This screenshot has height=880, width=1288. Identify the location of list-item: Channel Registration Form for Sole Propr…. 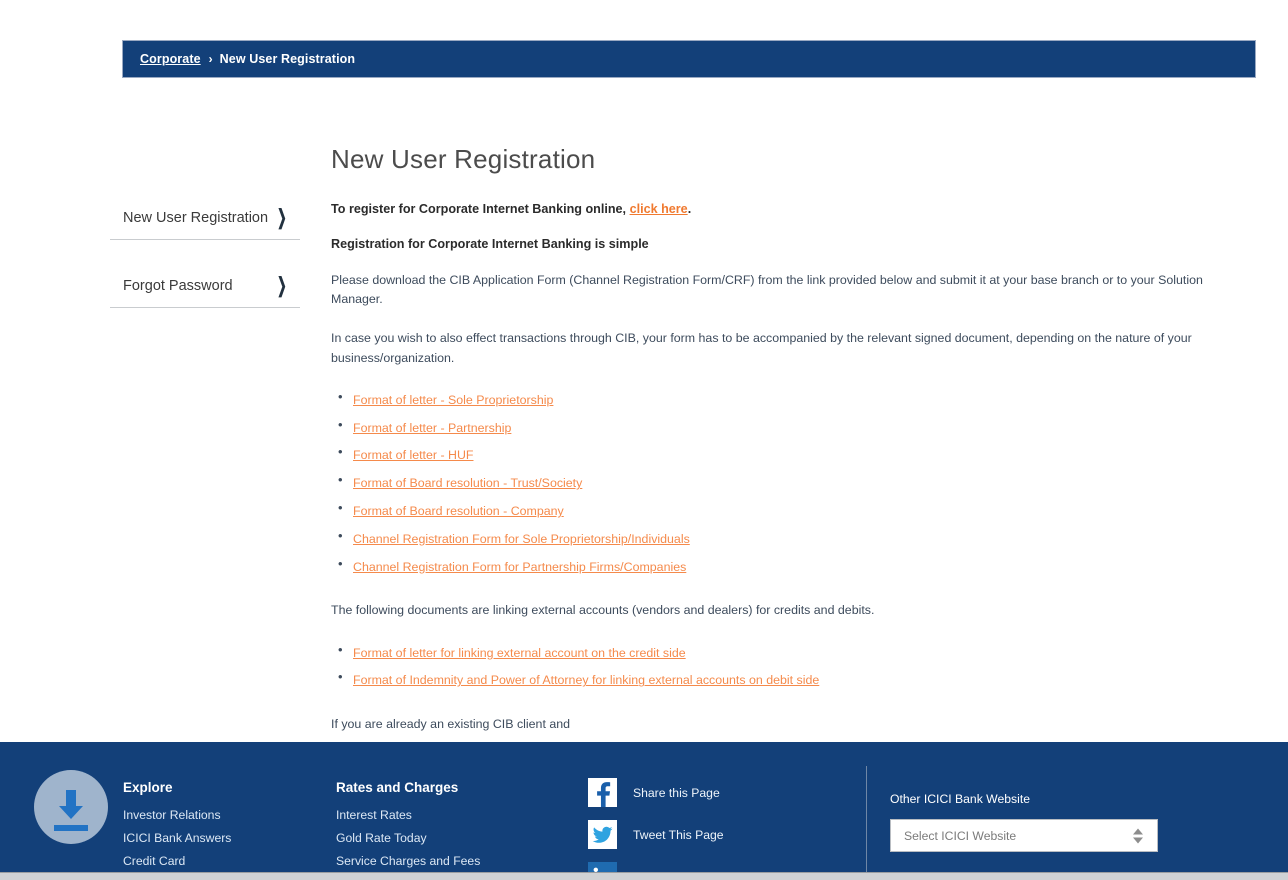
(786, 539).